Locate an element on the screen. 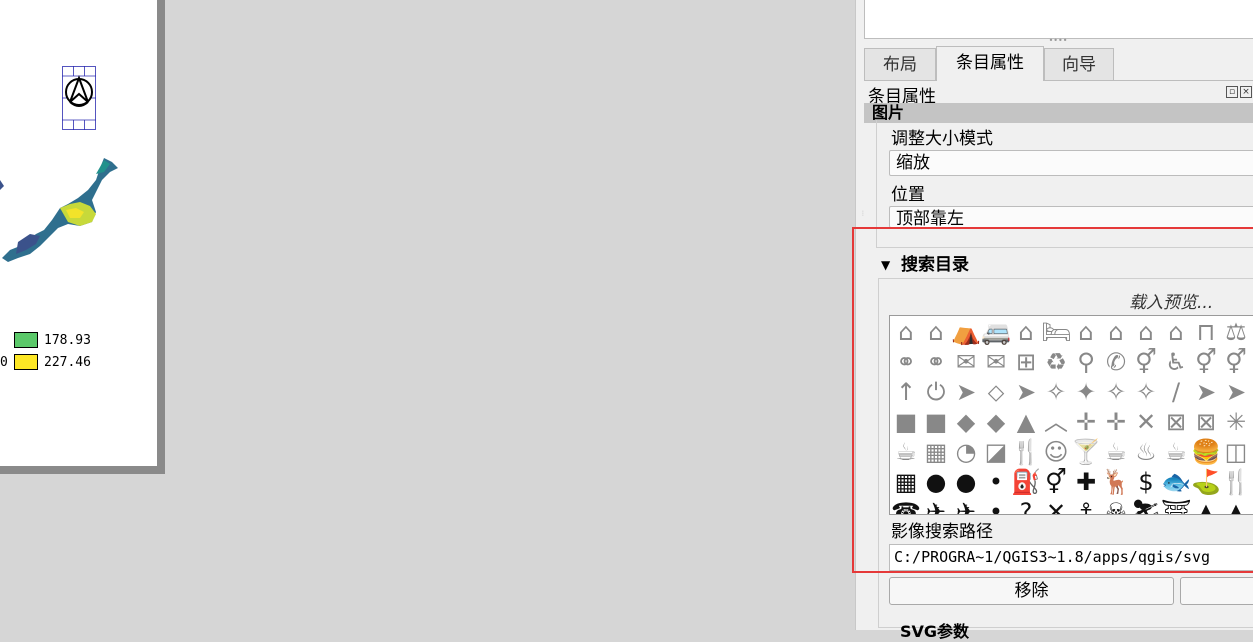  svg-symbol-icon: ♻ is located at coordinates (1056, 362).